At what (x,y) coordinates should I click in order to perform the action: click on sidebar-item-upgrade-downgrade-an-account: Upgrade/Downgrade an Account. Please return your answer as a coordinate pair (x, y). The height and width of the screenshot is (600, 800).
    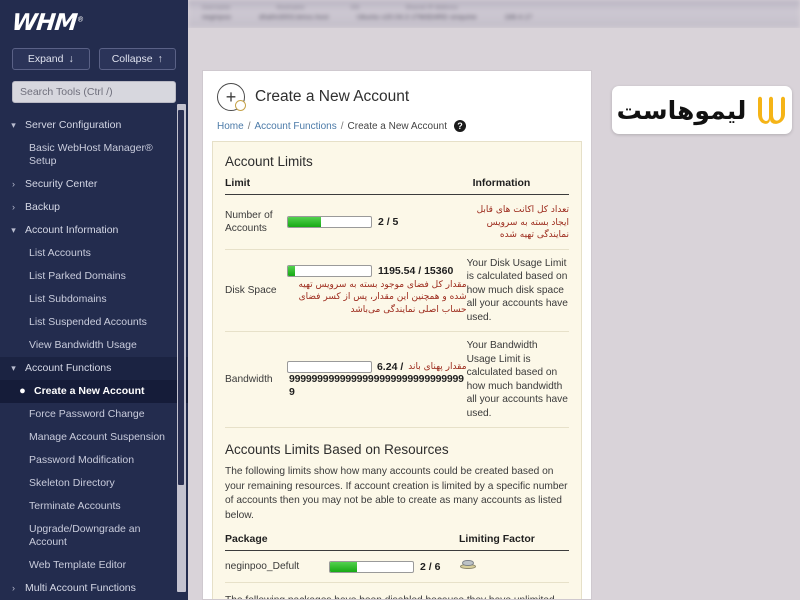
    Looking at the image, I should click on (94, 536).